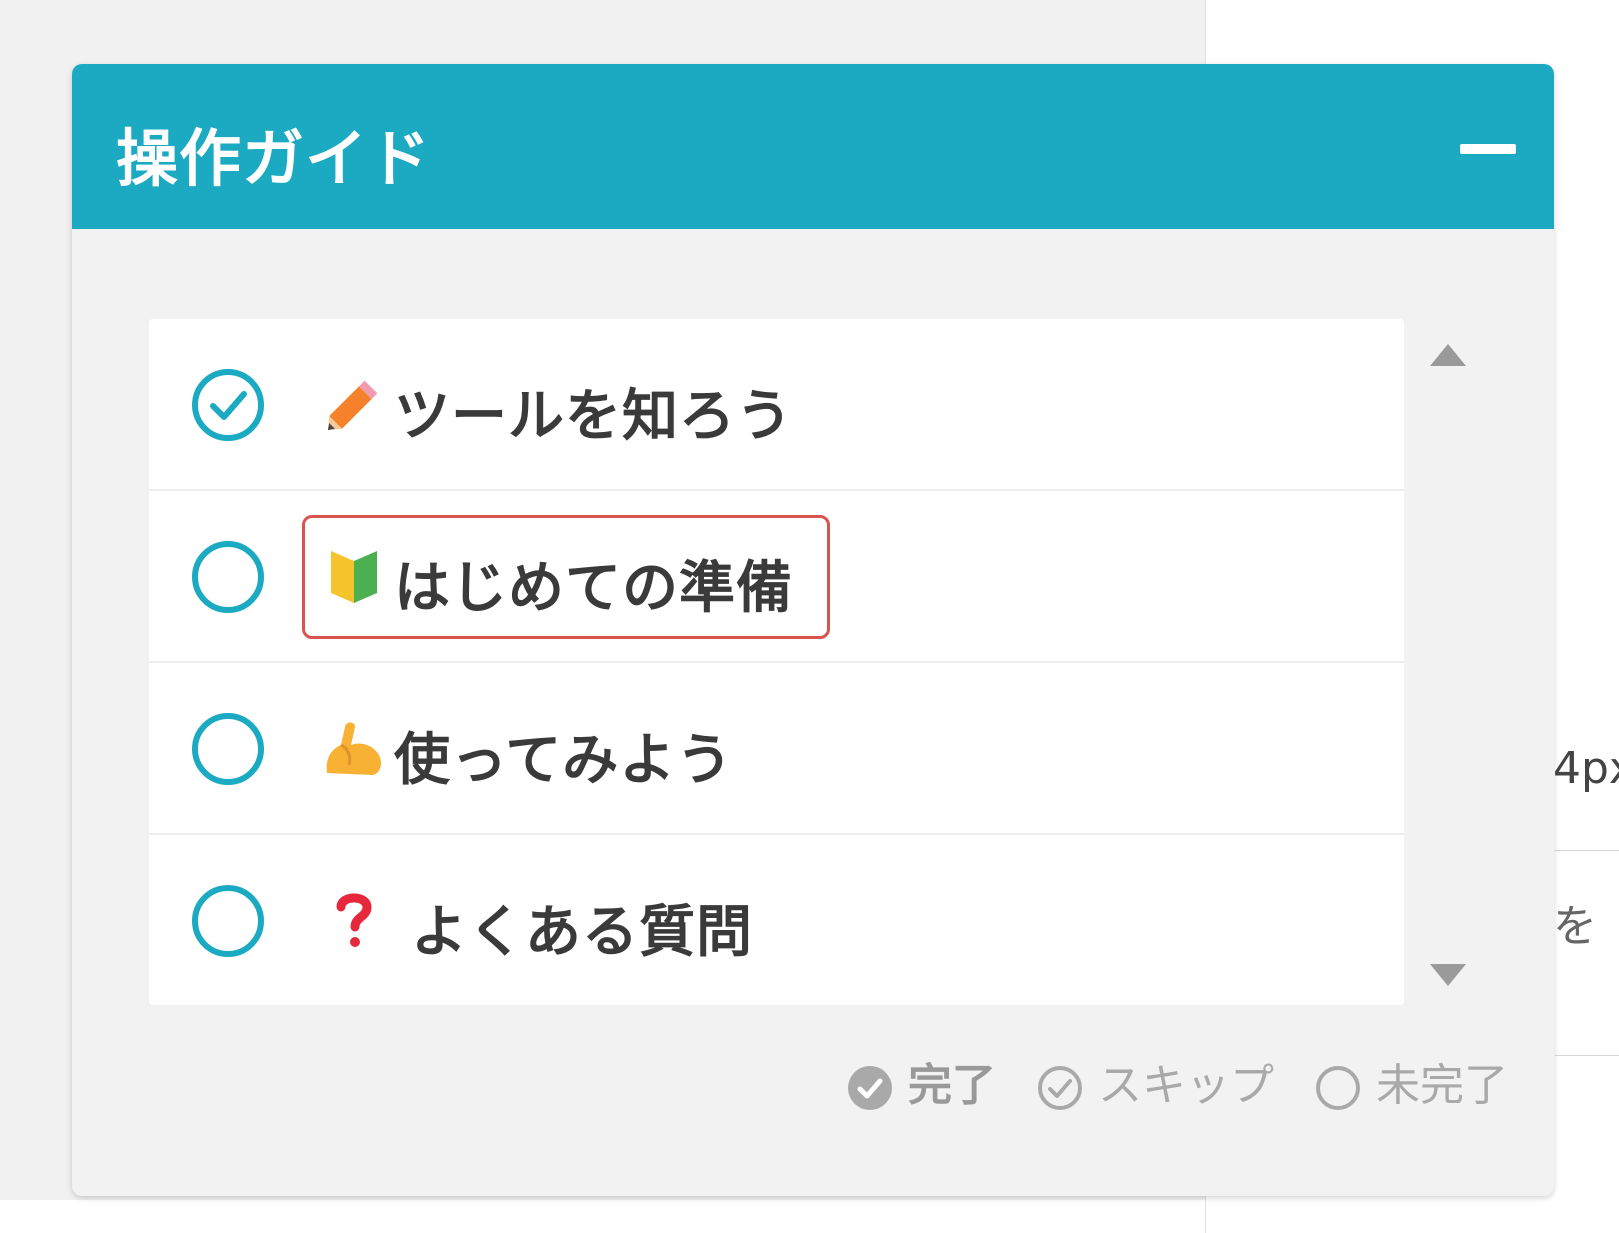 This screenshot has width=1619, height=1233. What do you see at coordinates (566, 577) in the screenshot?
I see `highlight-box` at bounding box center [566, 577].